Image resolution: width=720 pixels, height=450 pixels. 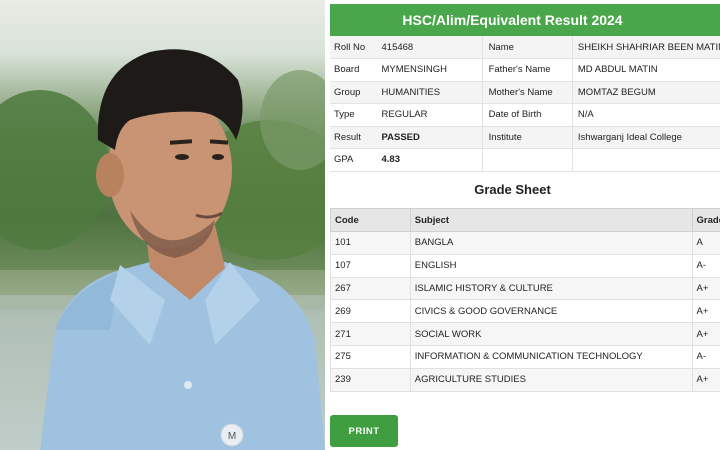 What do you see at coordinates (551, 265) in the screenshot?
I see `subject-name: ENGLISH` at bounding box center [551, 265].